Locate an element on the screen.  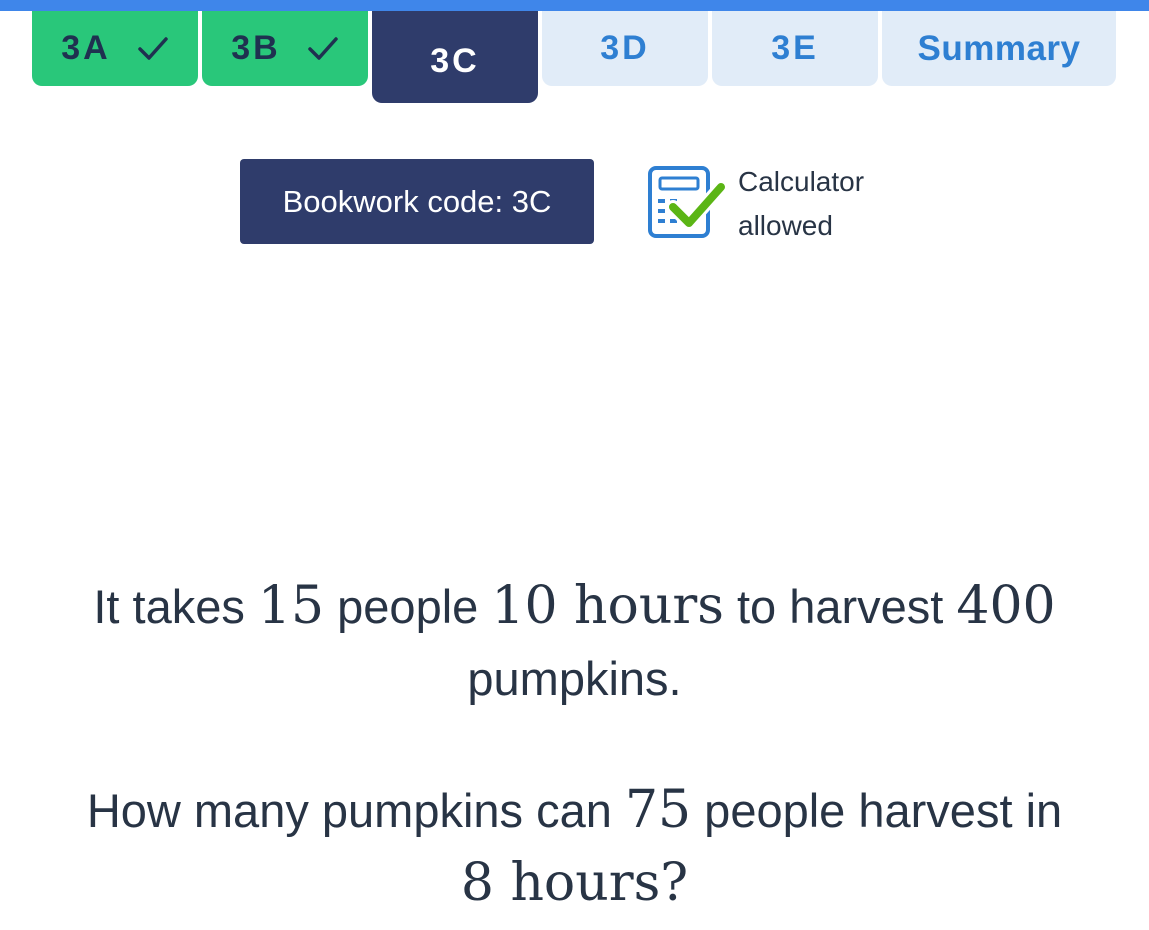
tab-3d: 3D is located at coordinates (625, 48).